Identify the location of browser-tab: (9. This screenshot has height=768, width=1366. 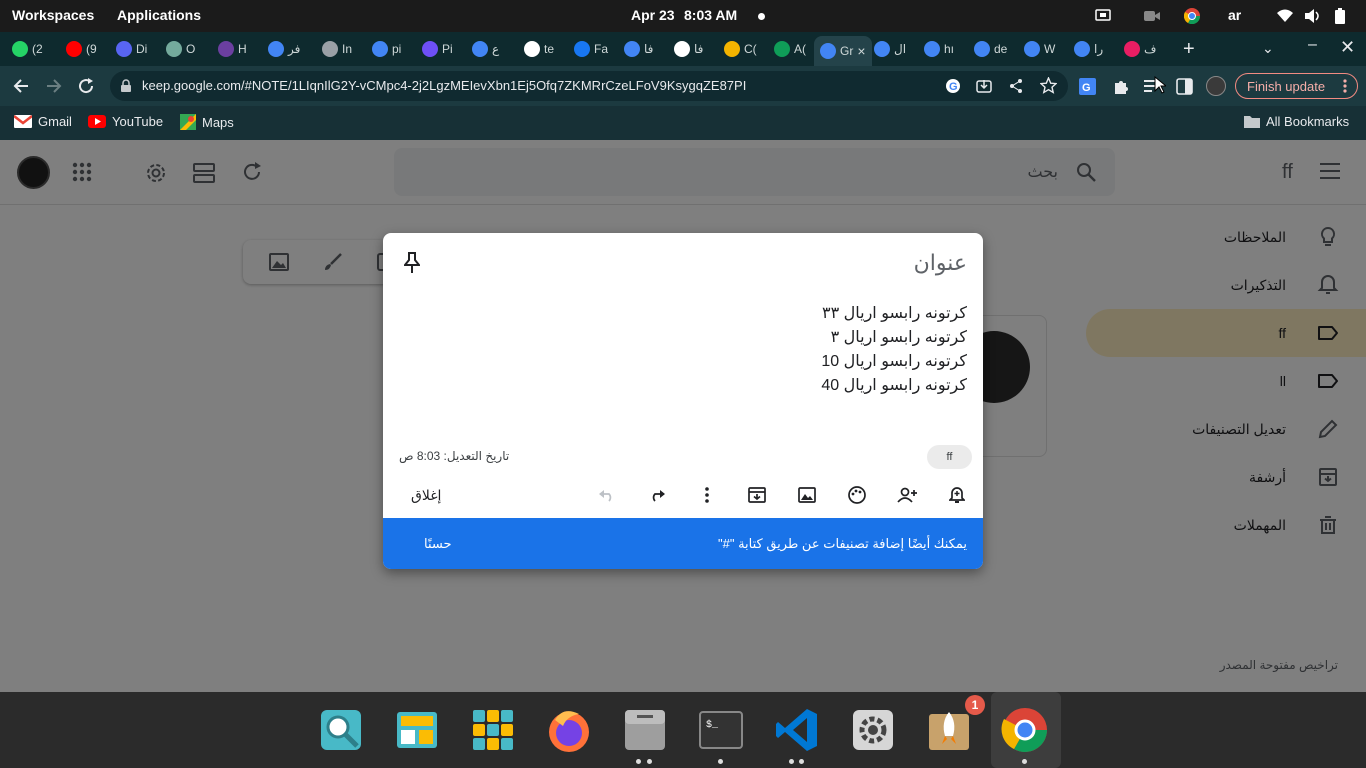
(81, 49).